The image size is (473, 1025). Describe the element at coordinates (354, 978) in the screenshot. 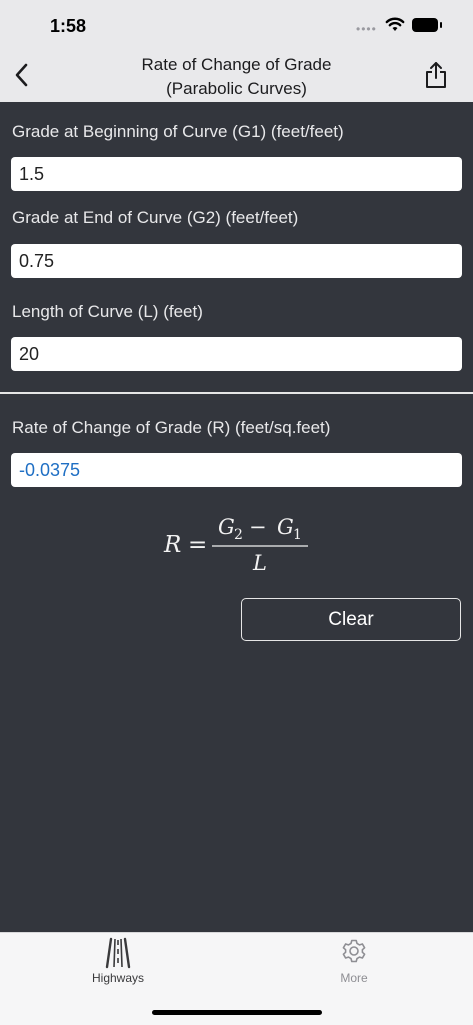

I see `tab-more-label: More` at that location.